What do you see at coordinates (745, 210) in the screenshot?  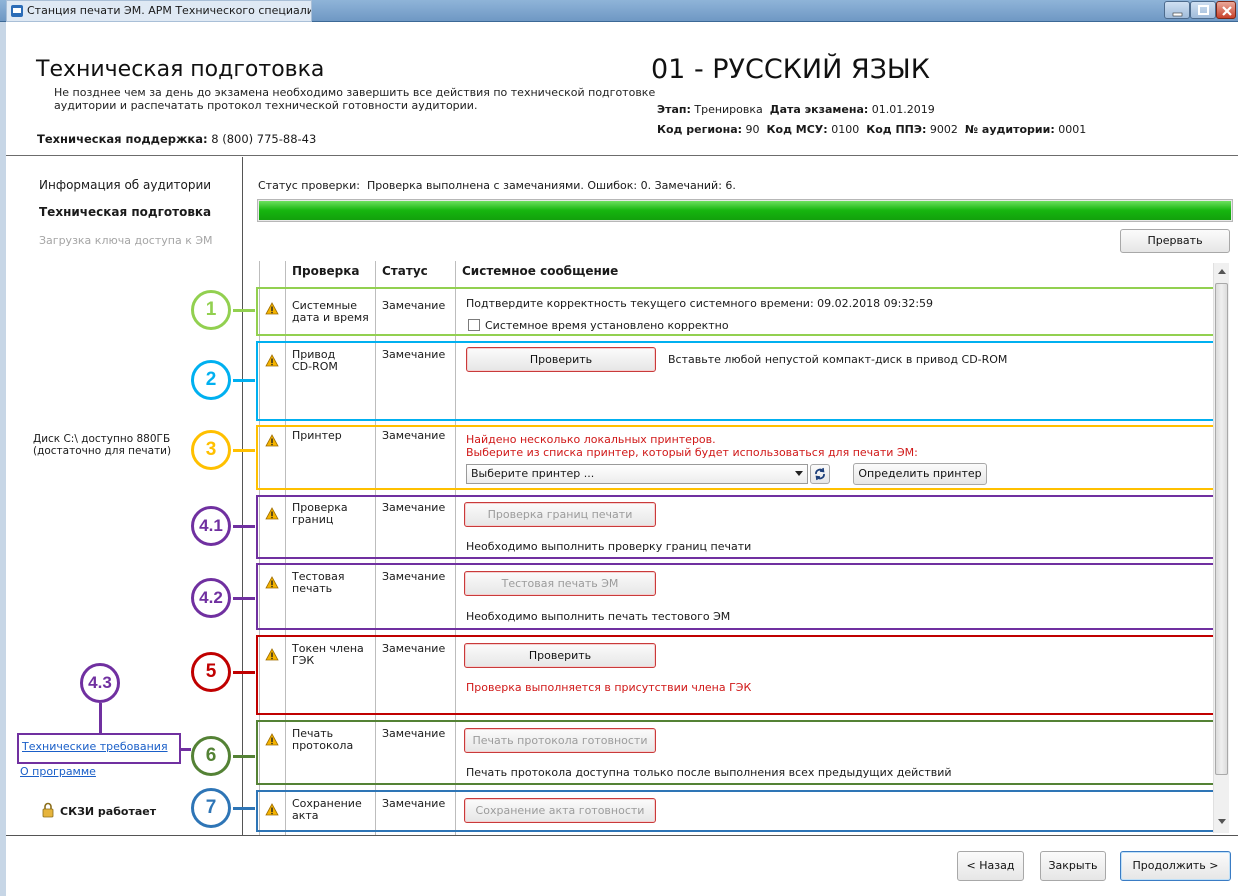 I see `progress-bar` at bounding box center [745, 210].